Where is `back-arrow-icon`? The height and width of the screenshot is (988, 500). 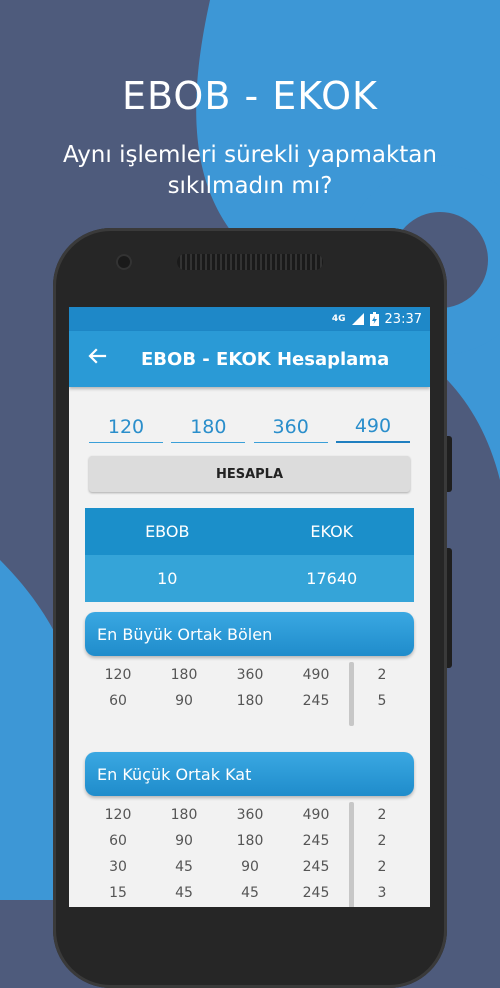
back-arrow-icon is located at coordinates (97, 359).